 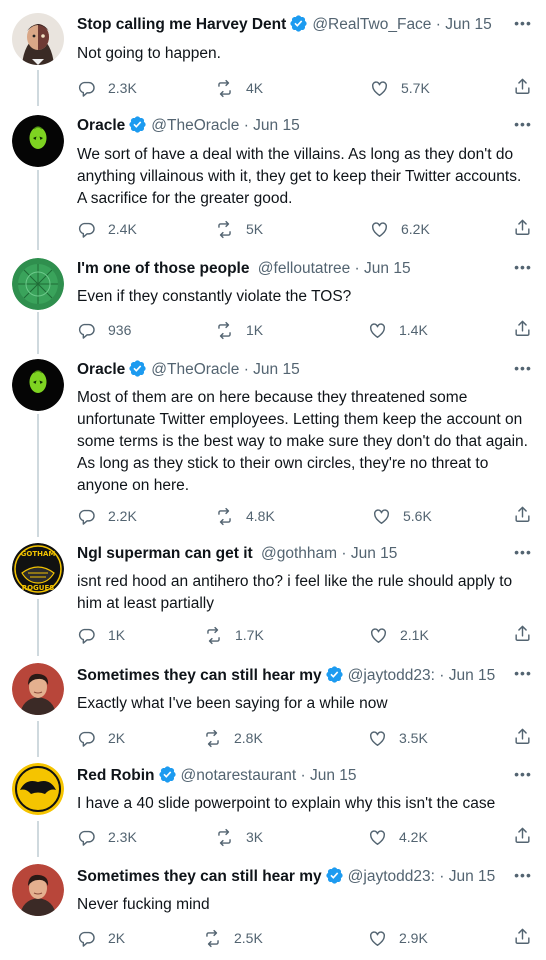 What do you see at coordinates (239, 229) in the screenshot?
I see `retweet-button: 5K` at bounding box center [239, 229].